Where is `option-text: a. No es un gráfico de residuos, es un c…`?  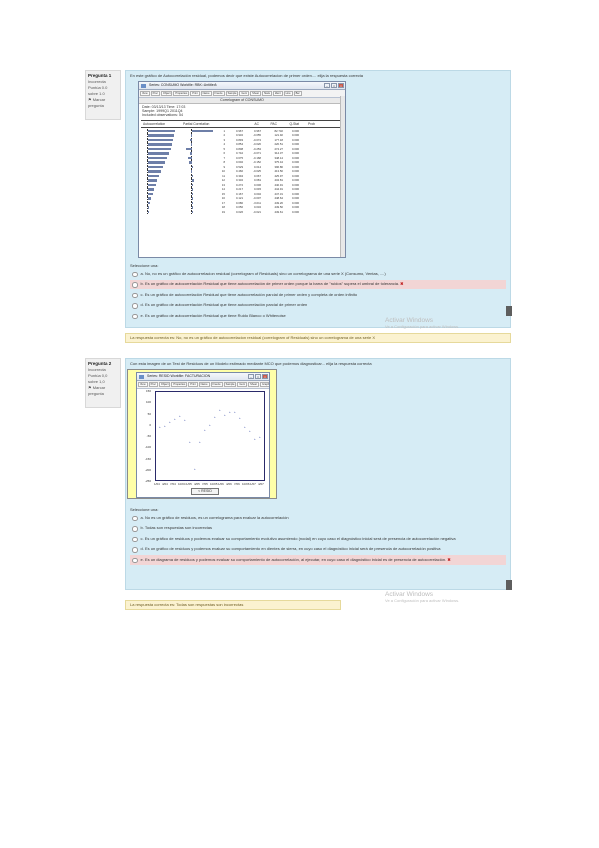
option-text: a. No es un gráfico de residuos, es un c… is located at coordinates (214, 517).